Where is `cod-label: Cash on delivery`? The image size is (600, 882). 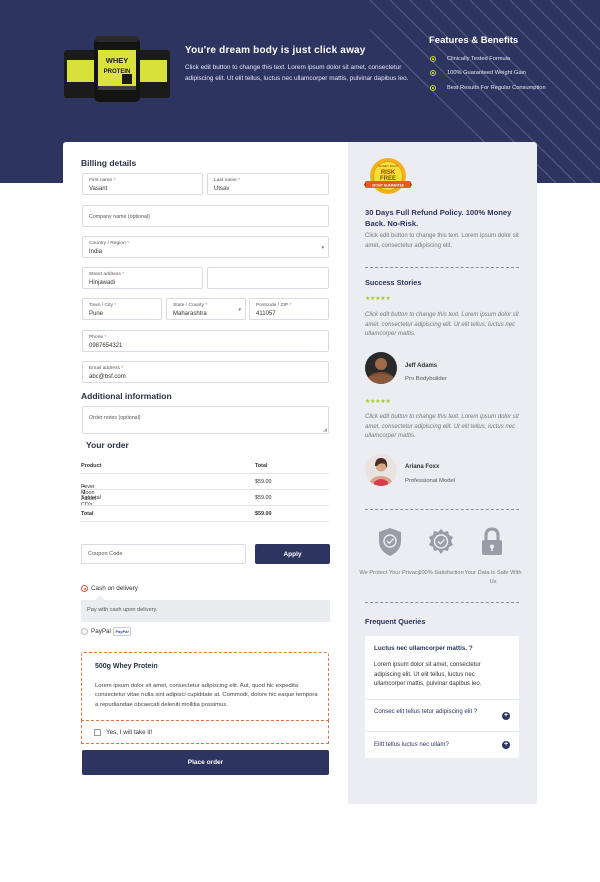
cod-label: Cash on delivery is located at coordinates (114, 588).